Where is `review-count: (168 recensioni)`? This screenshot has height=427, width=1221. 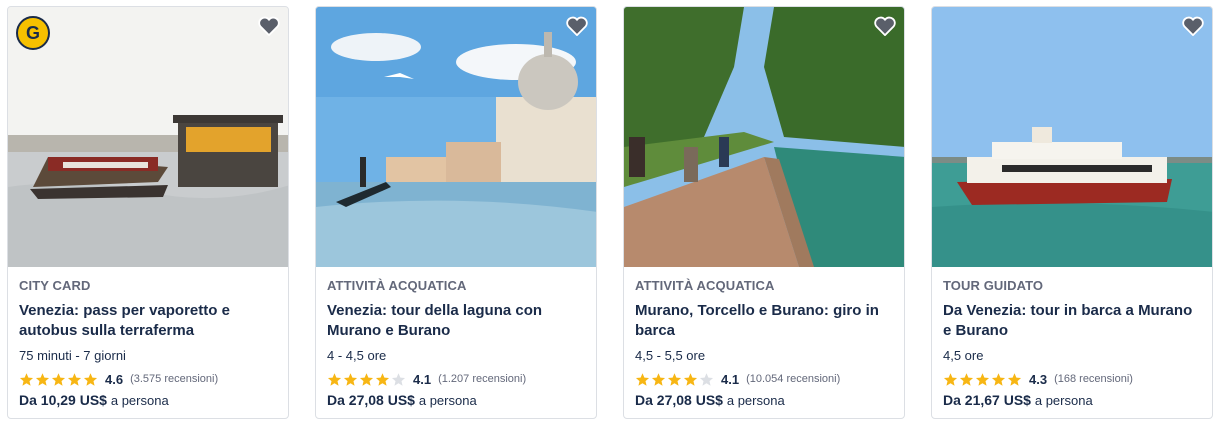 review-count: (168 recensioni) is located at coordinates (1093, 379).